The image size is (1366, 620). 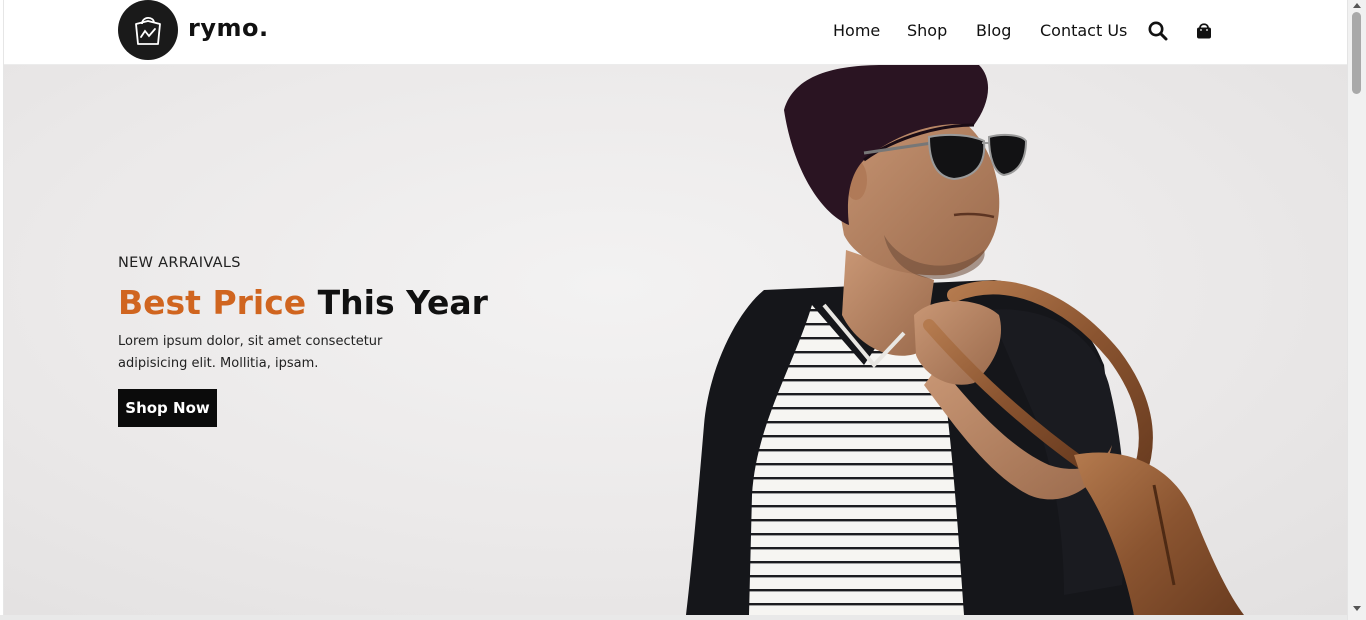 What do you see at coordinates (228, 28) in the screenshot?
I see `brand-name: rymo.` at bounding box center [228, 28].